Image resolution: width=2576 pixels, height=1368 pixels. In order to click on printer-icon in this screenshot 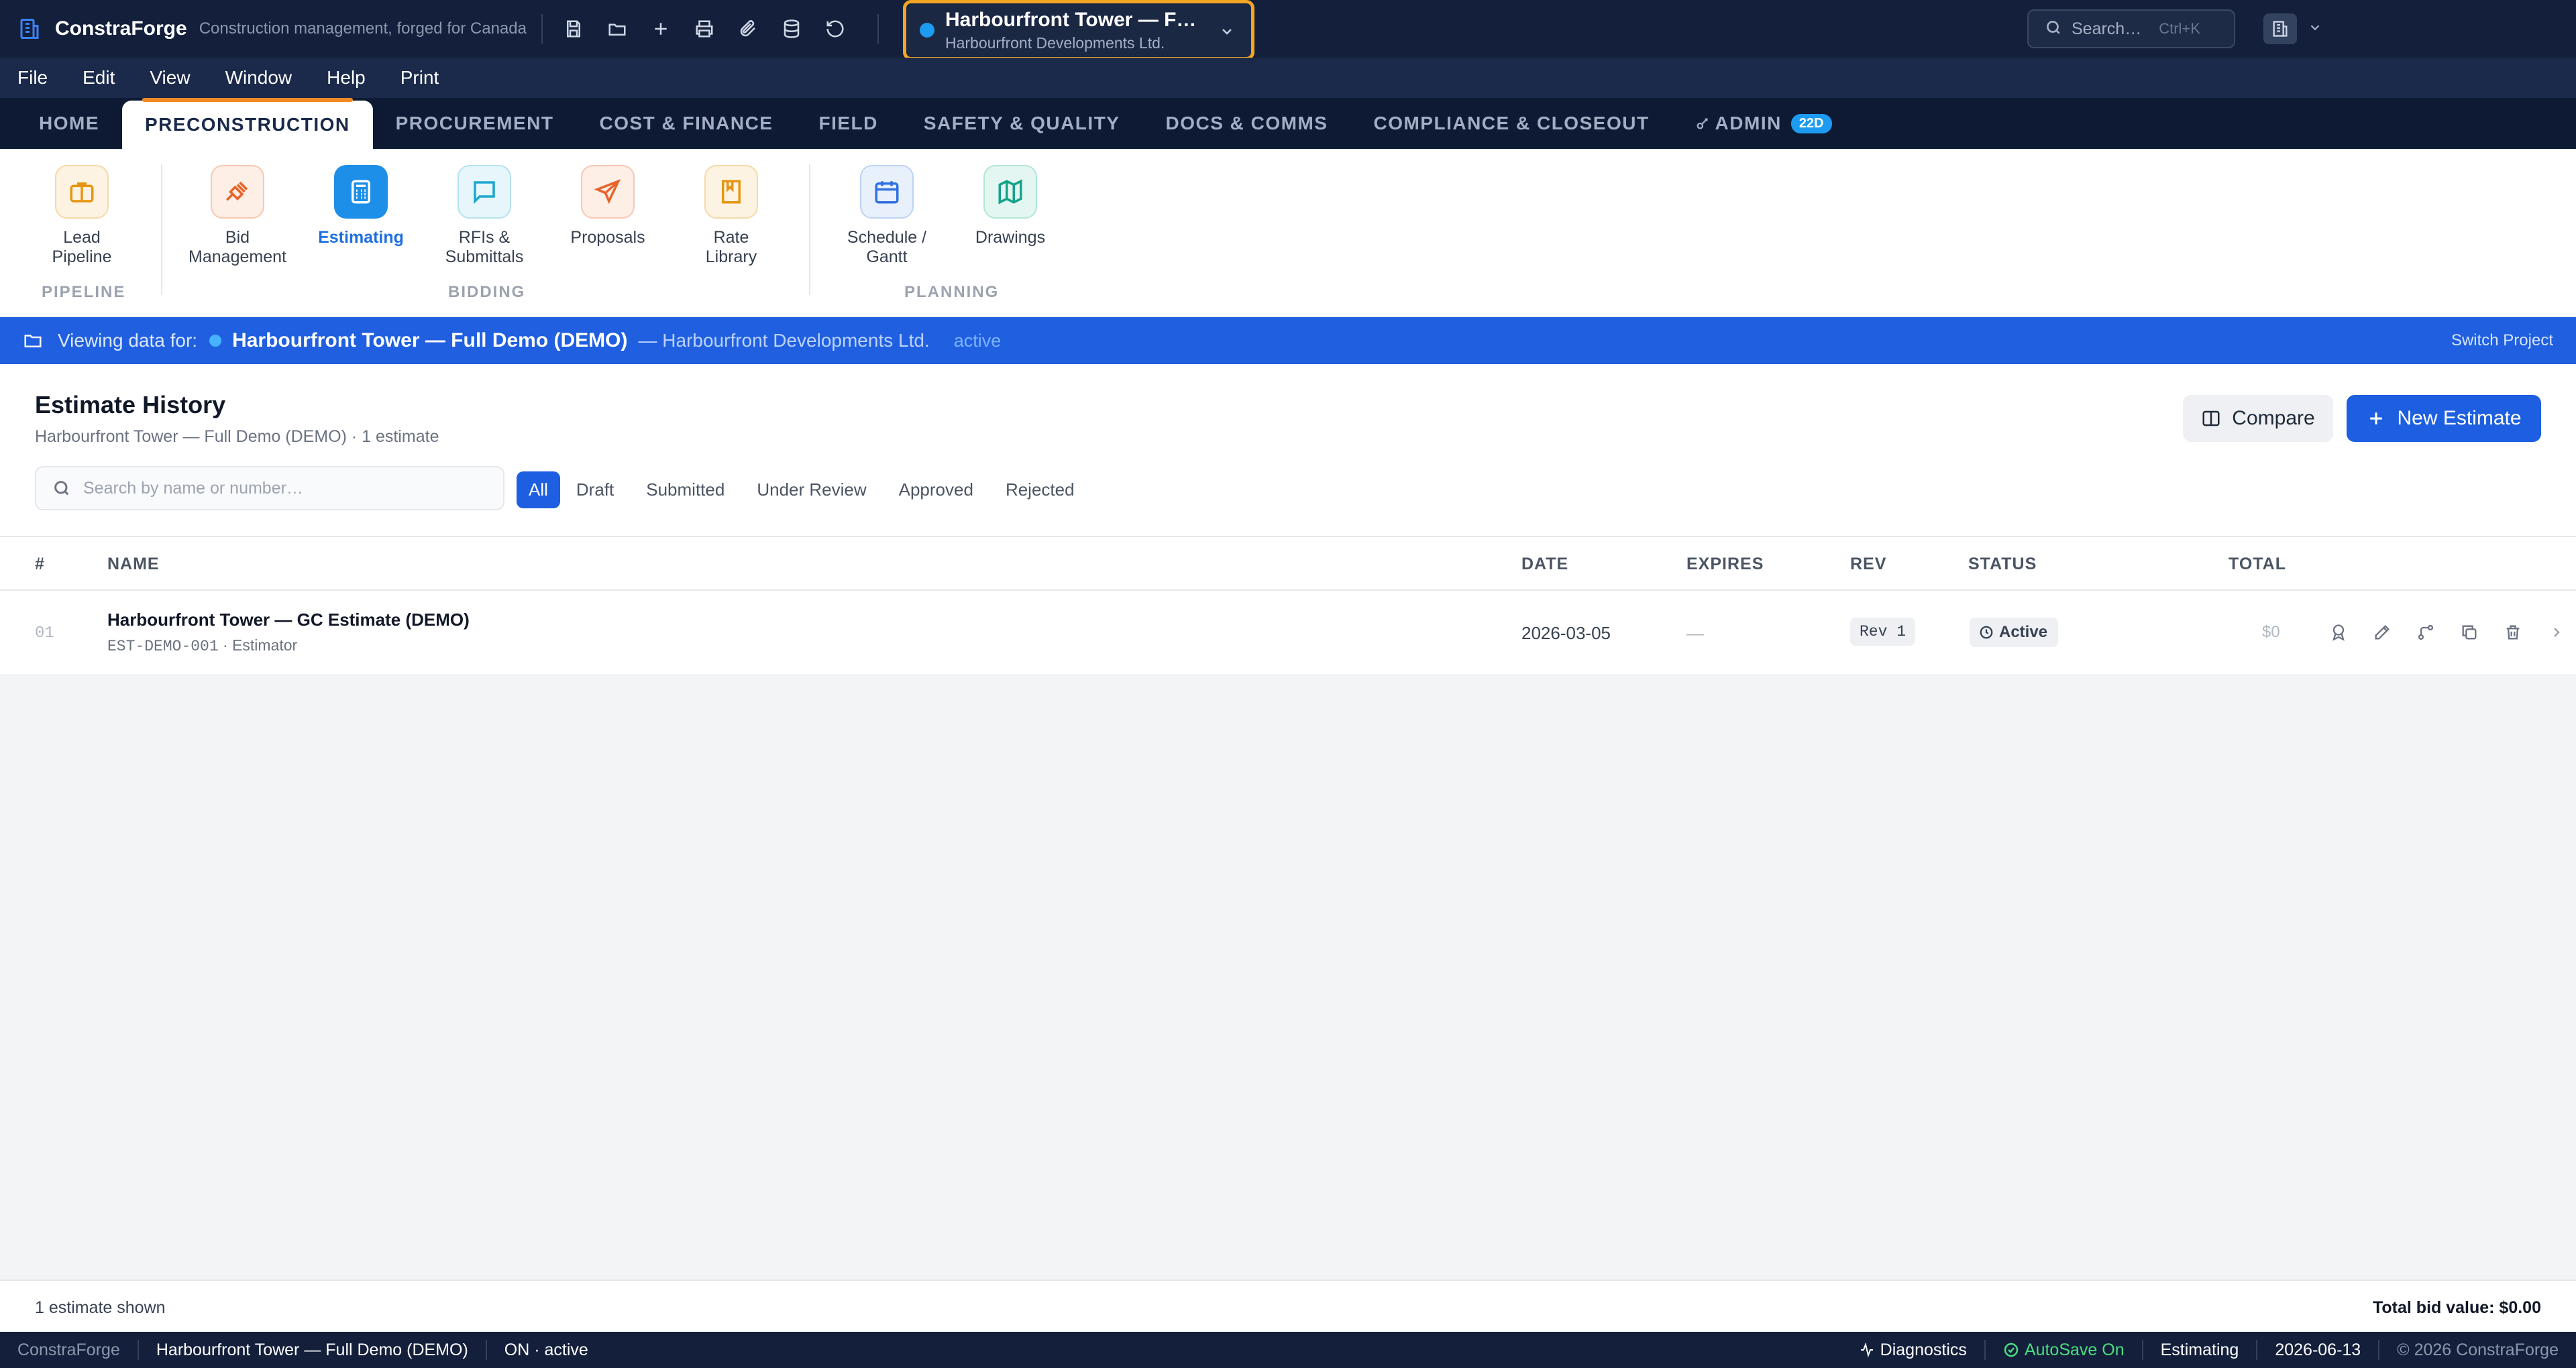, I will do `click(704, 29)`.